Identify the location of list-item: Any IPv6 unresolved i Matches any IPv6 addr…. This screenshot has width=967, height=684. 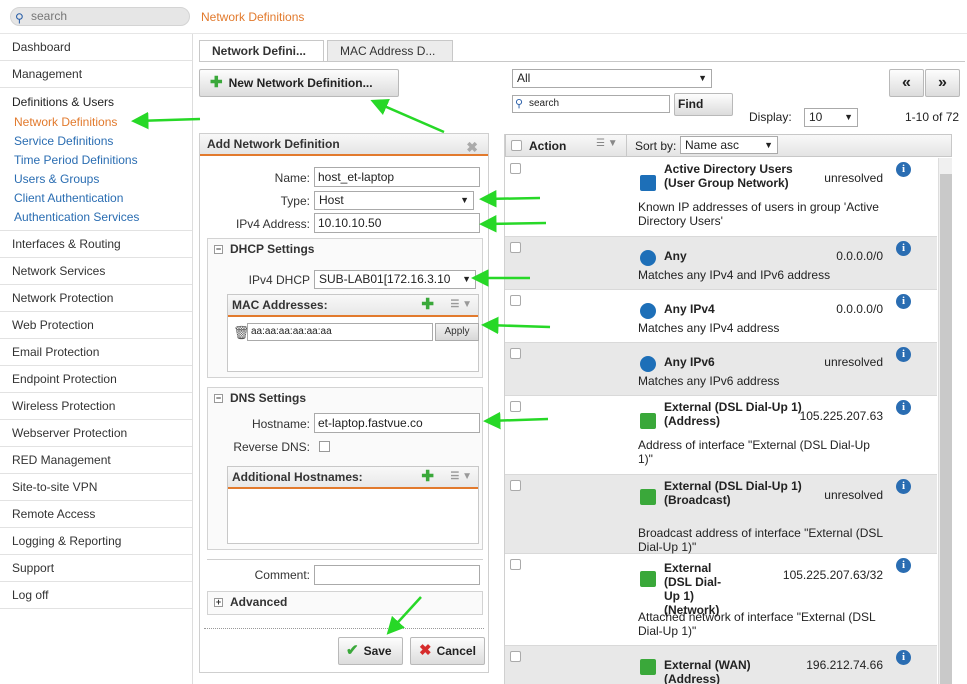
(721, 369).